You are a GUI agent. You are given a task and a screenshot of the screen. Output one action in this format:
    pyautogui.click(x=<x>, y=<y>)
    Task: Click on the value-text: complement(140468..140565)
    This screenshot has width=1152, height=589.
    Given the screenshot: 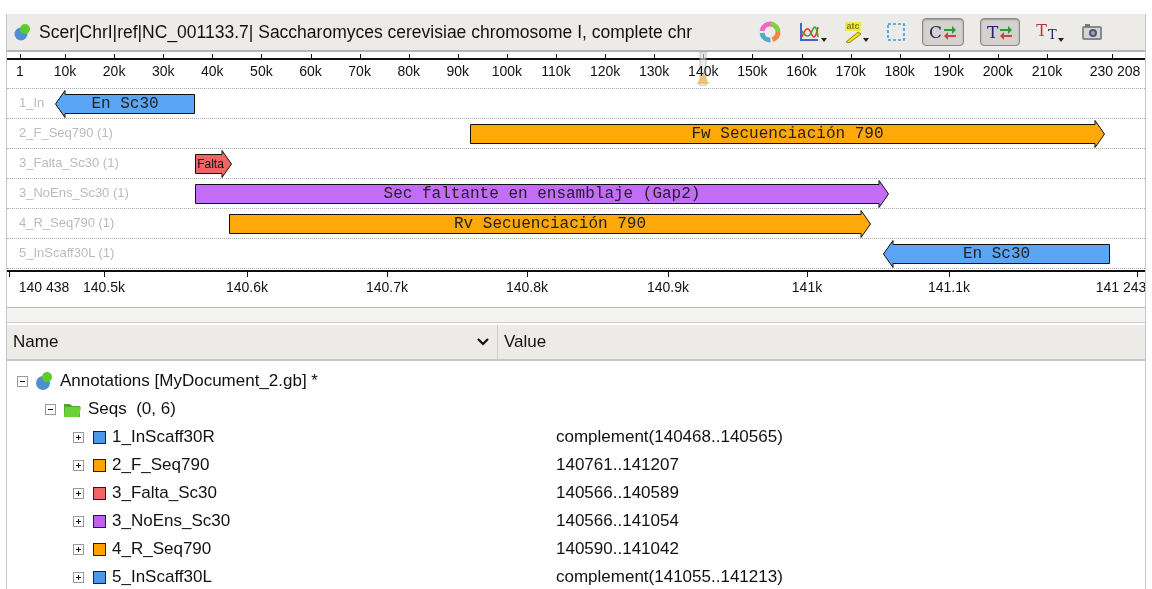 What is the action you would take?
    pyautogui.click(x=669, y=437)
    